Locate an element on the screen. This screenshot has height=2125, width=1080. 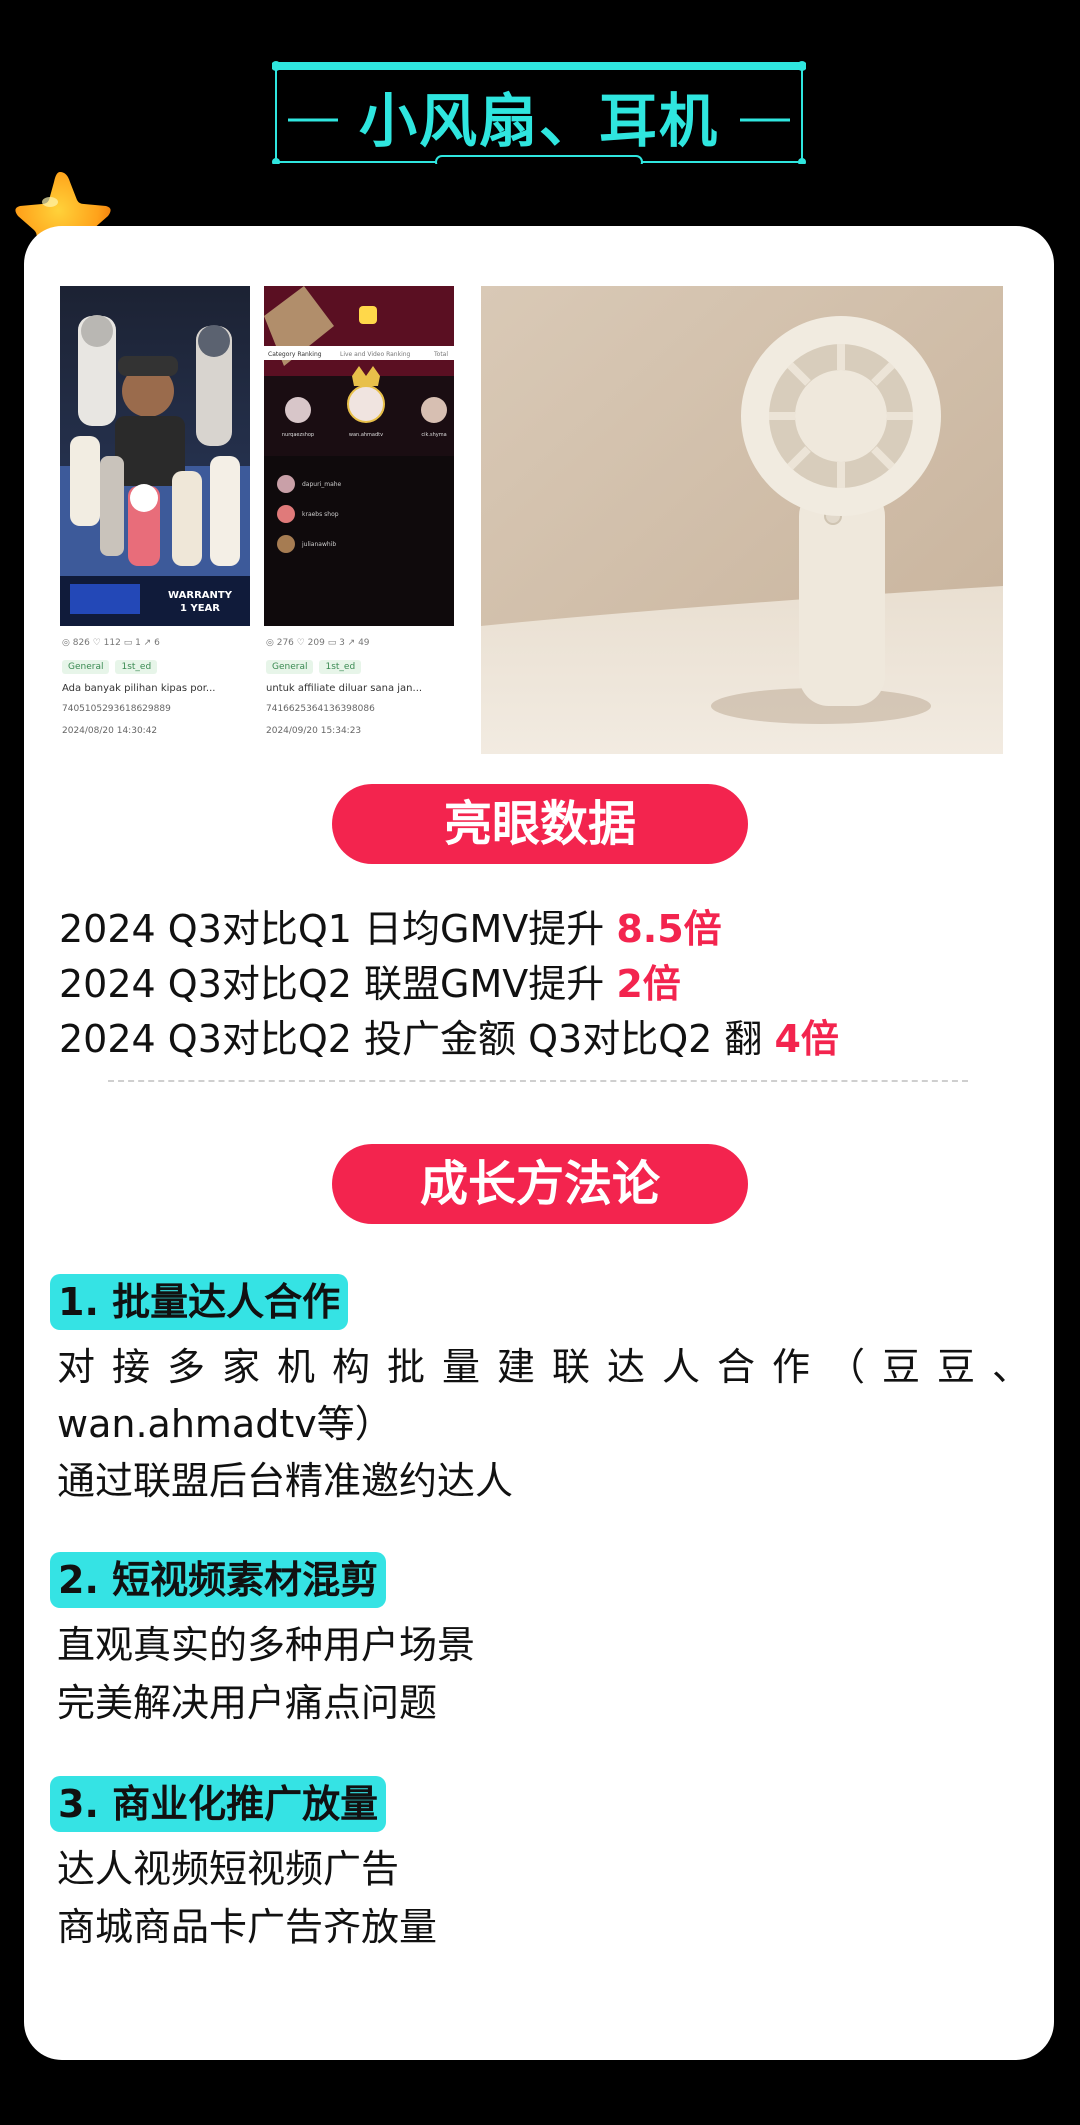
section-heading-1: 1. 批量达人合作 is located at coordinates (199, 1302).